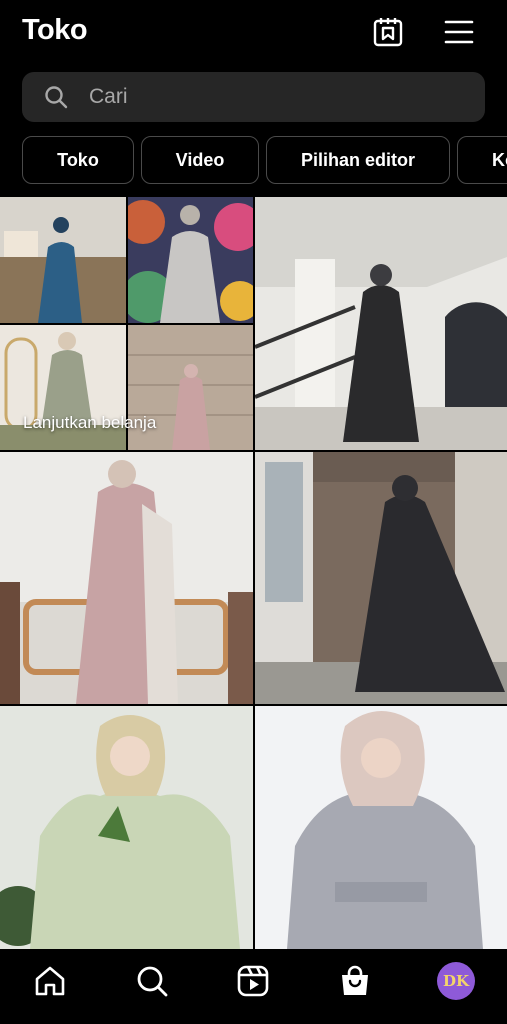 Image resolution: width=507 pixels, height=1024 pixels. Describe the element at coordinates (253, 981) in the screenshot. I see `reels-icon` at that location.